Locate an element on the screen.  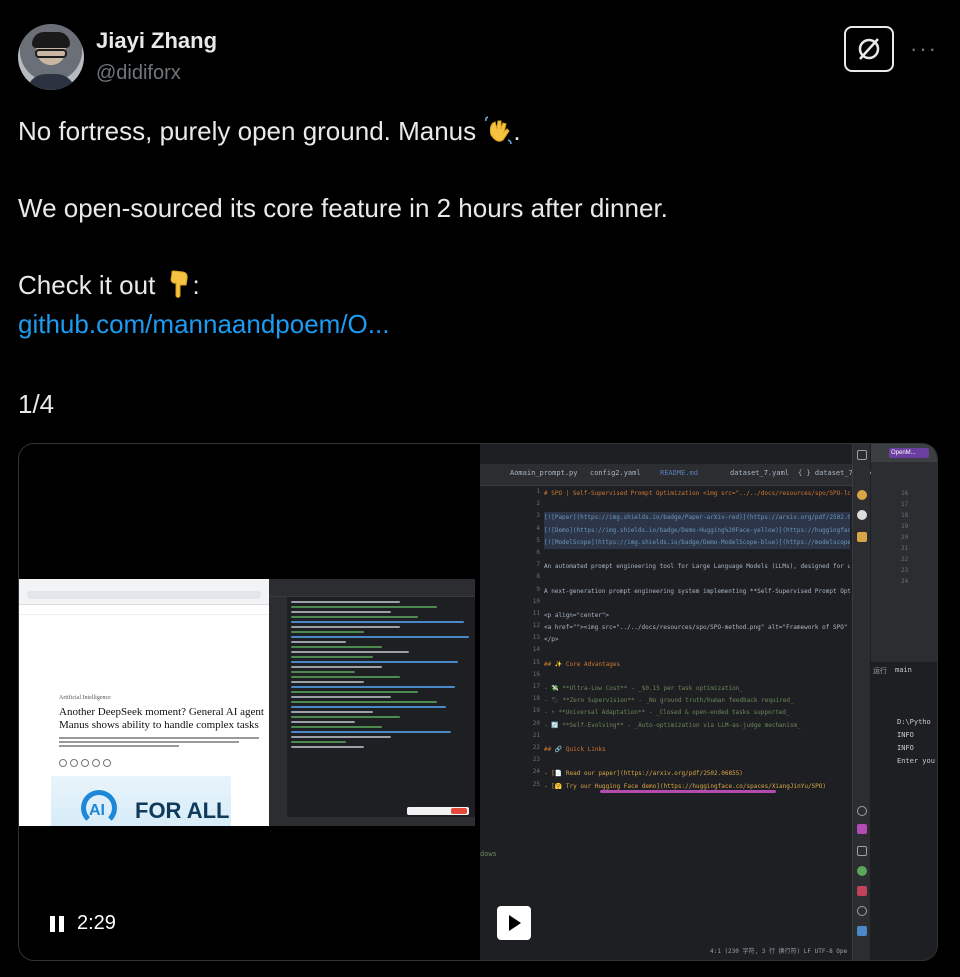
grok-icon is located at coordinates (869, 49).